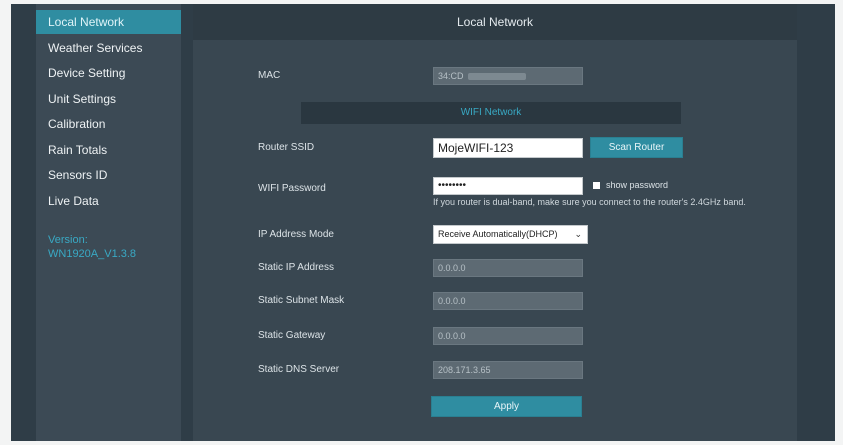  I want to click on router-ssid-input: MojeWIFI-123, so click(508, 148).